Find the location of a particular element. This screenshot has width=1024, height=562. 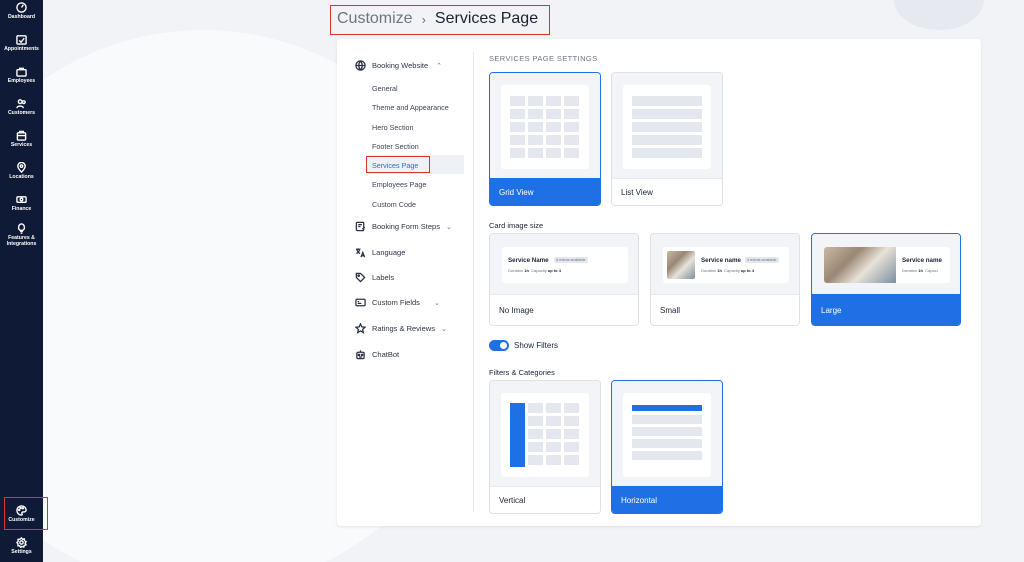

nav-item-services: Services is located at coordinates (21, 139).